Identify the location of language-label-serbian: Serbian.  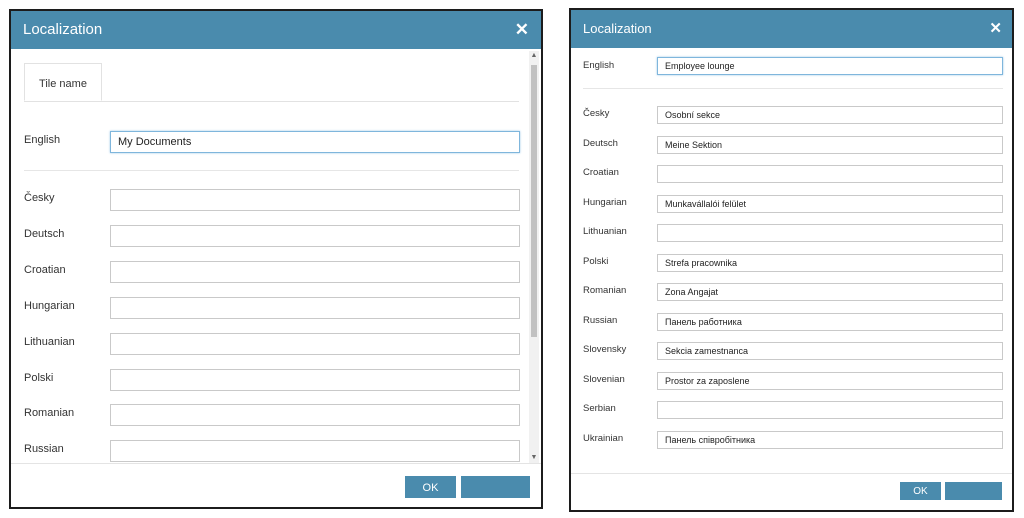
(599, 408).